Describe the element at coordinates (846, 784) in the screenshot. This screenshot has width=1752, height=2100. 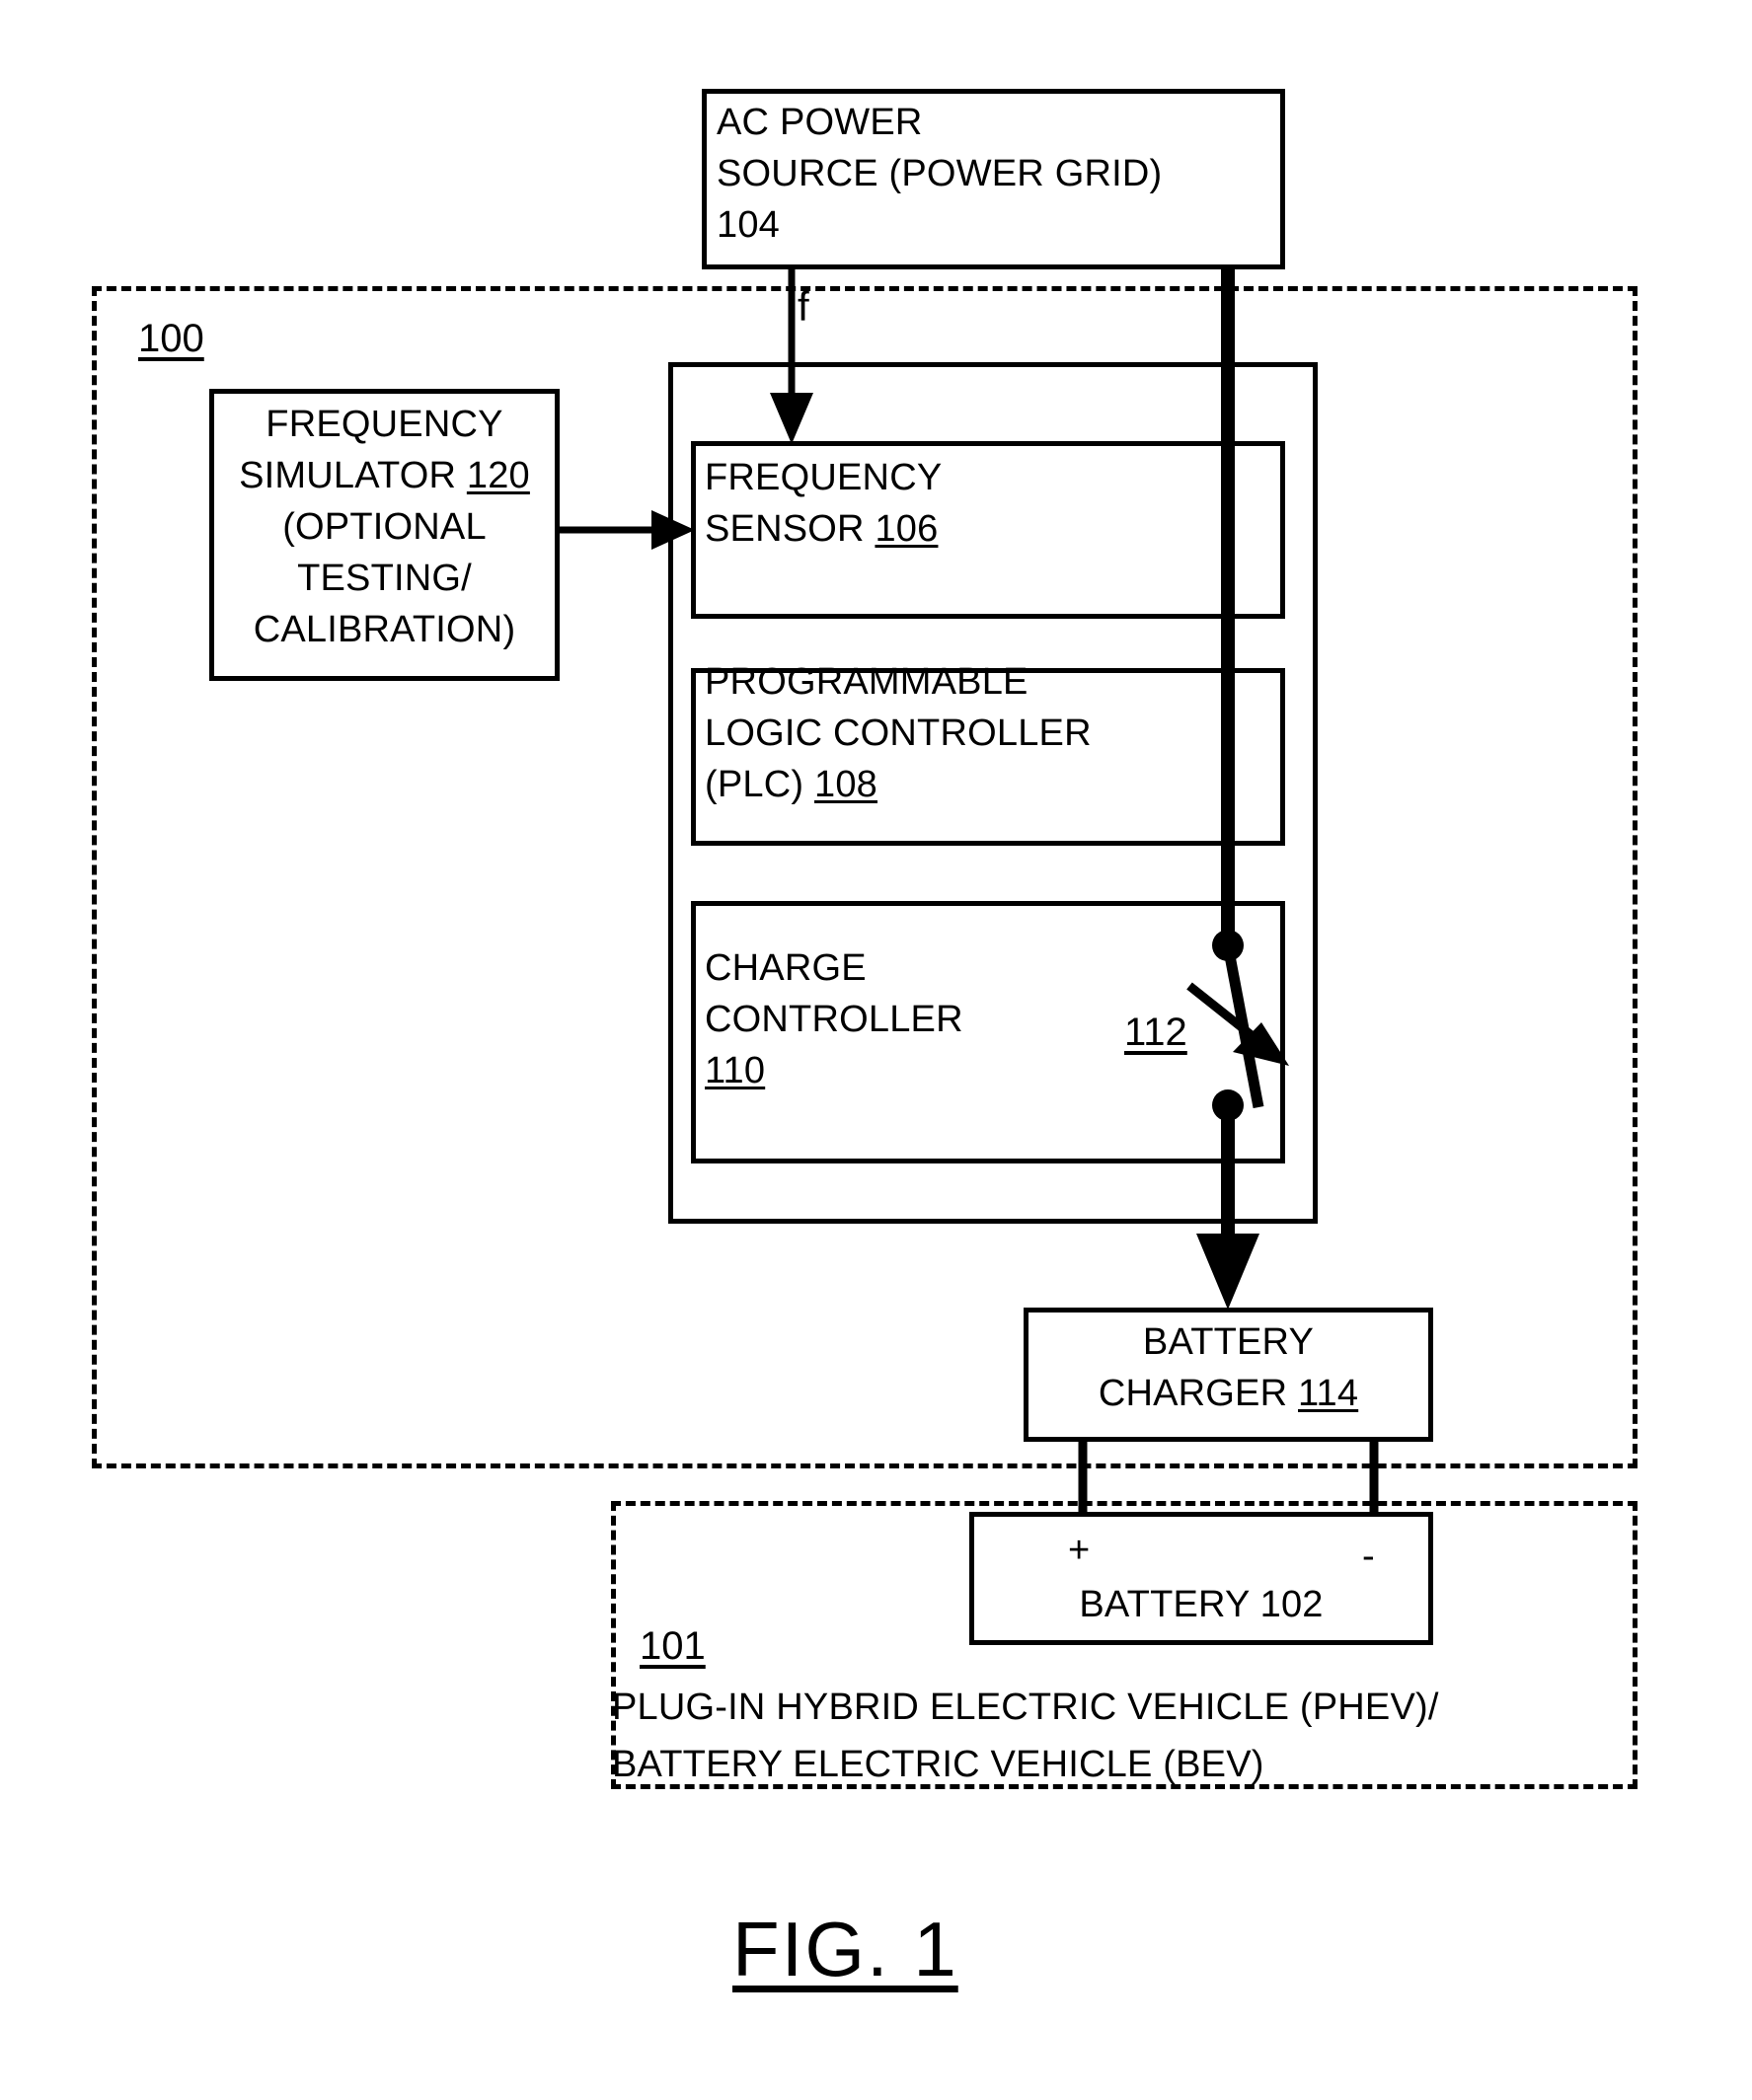
I see `plc-ref: 108` at that location.